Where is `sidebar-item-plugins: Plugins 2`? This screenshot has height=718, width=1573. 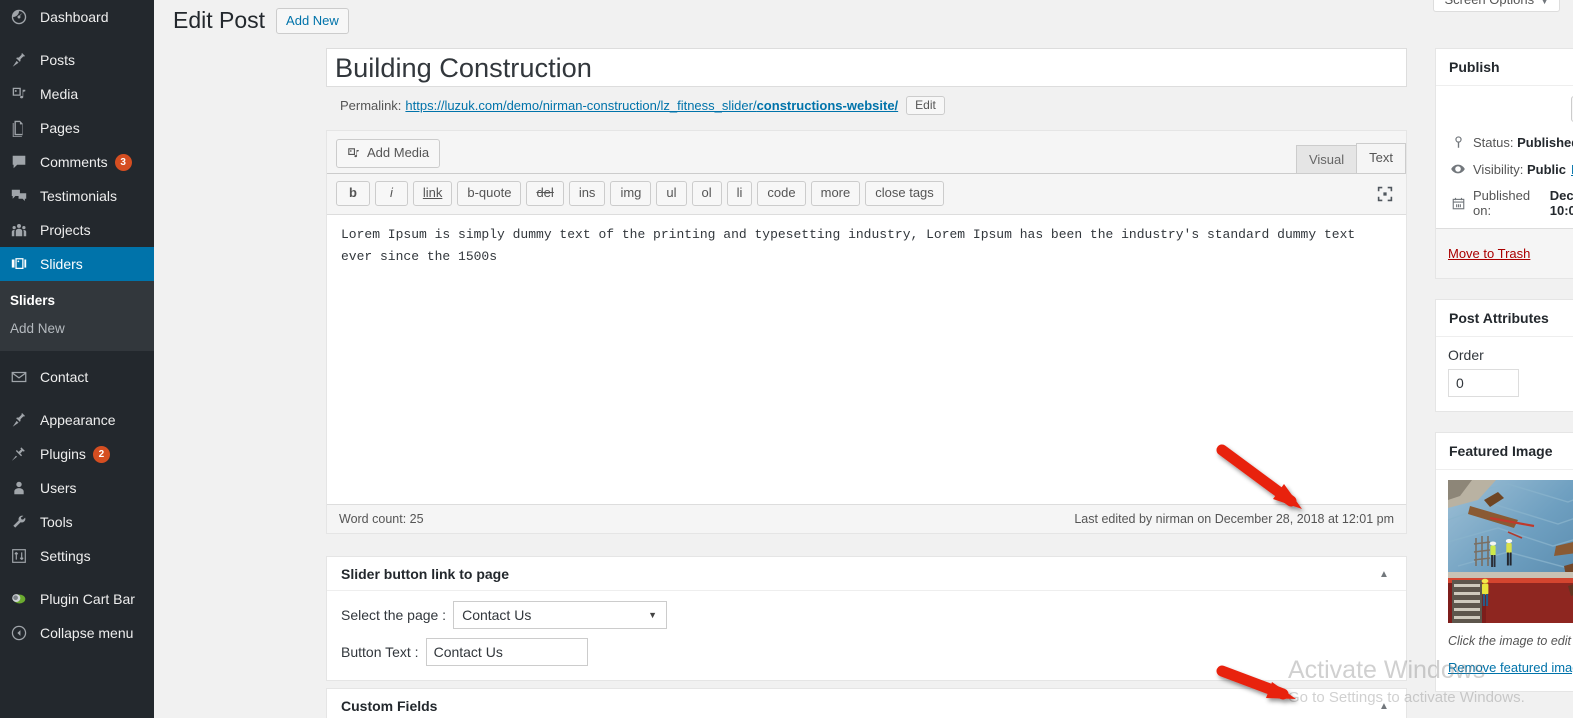 sidebar-item-plugins: Plugins 2 is located at coordinates (77, 454).